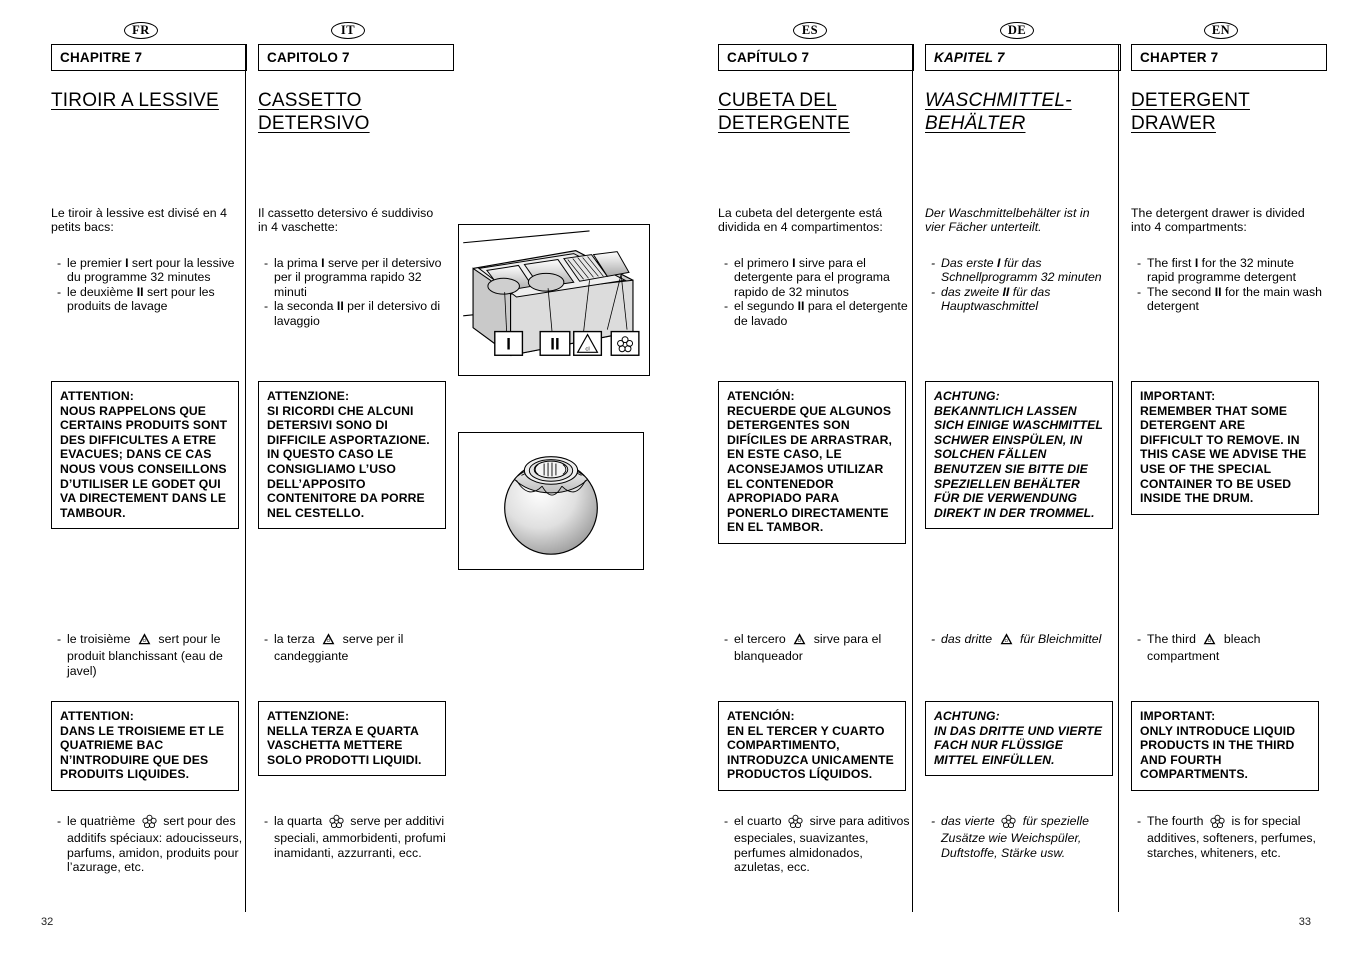 Image resolution: width=1351 pixels, height=954 pixels. Describe the element at coordinates (508, 343) in the screenshot. I see `svg-text: I` at that location.